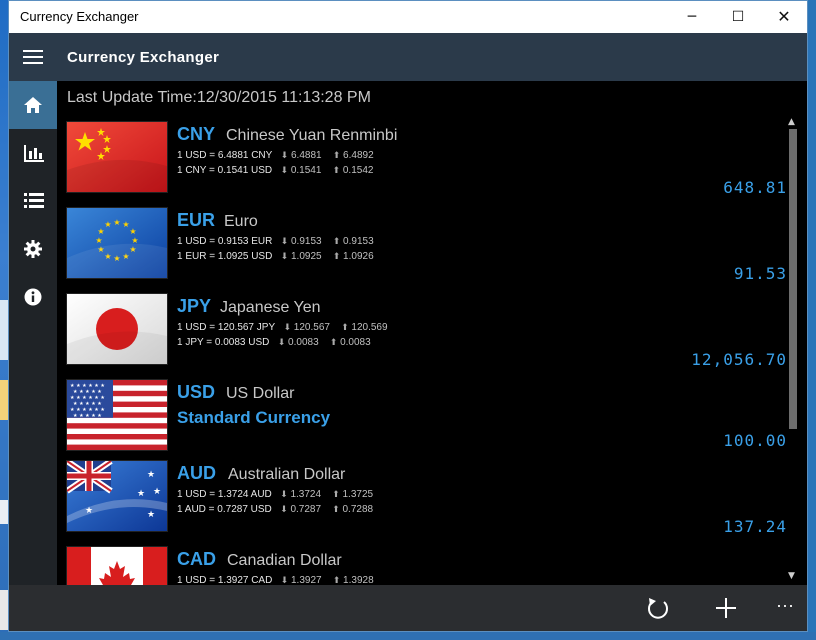 This screenshot has height=640, width=816. I want to click on rate-line-1: 1 USD = 6.4881 CNY ⬇ 6.4881 ⬆ 6.4892, so click(275, 155).